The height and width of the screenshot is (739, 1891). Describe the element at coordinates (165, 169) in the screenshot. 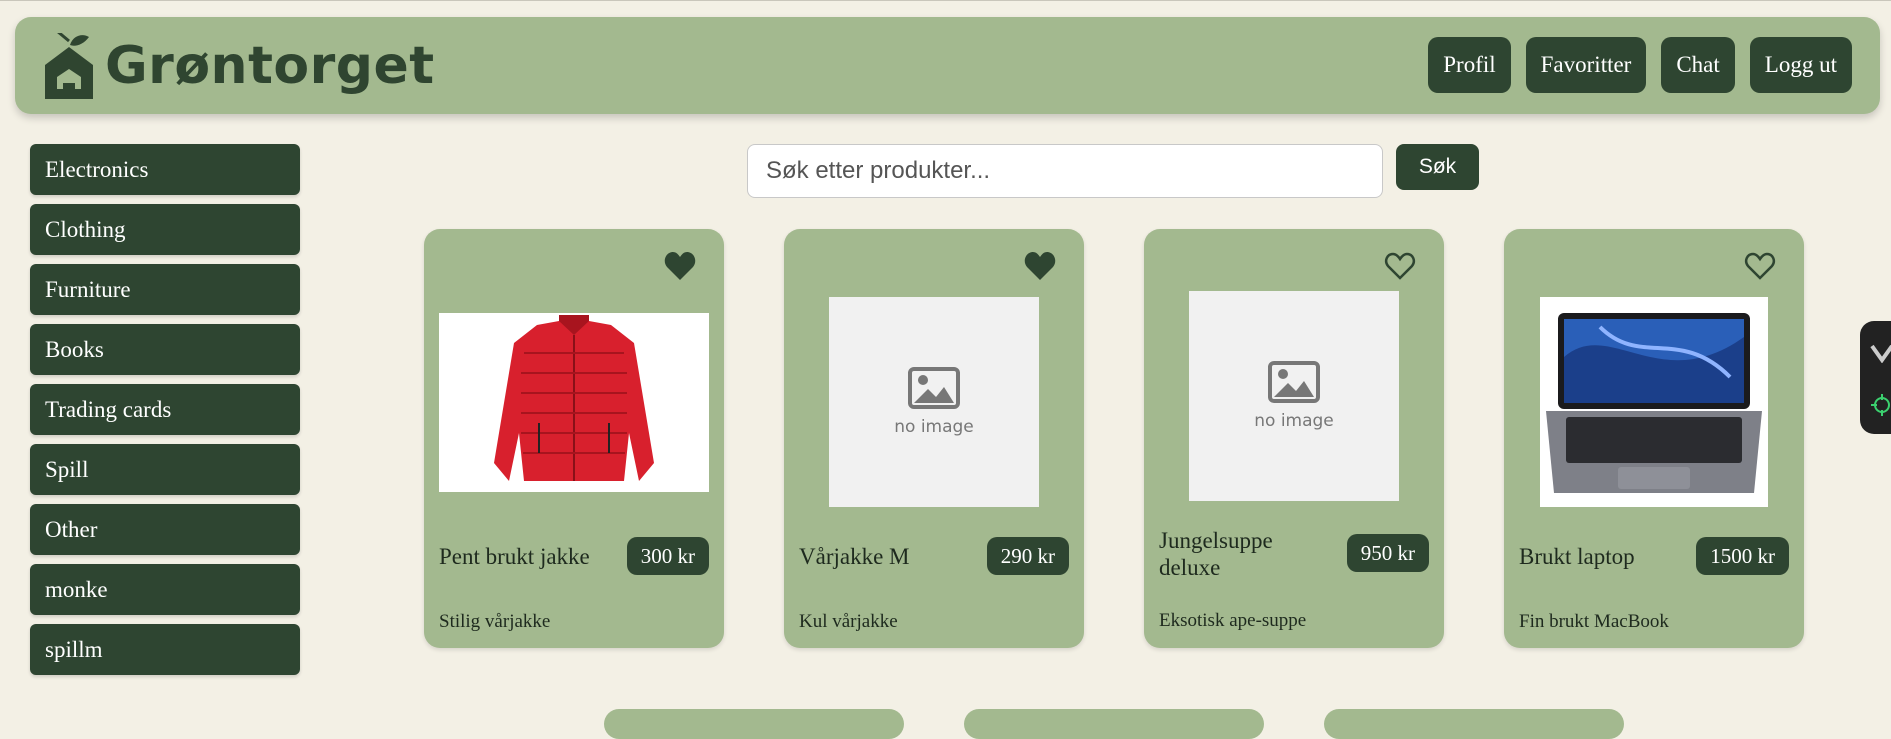

I see `category-electronics: Electronics` at that location.